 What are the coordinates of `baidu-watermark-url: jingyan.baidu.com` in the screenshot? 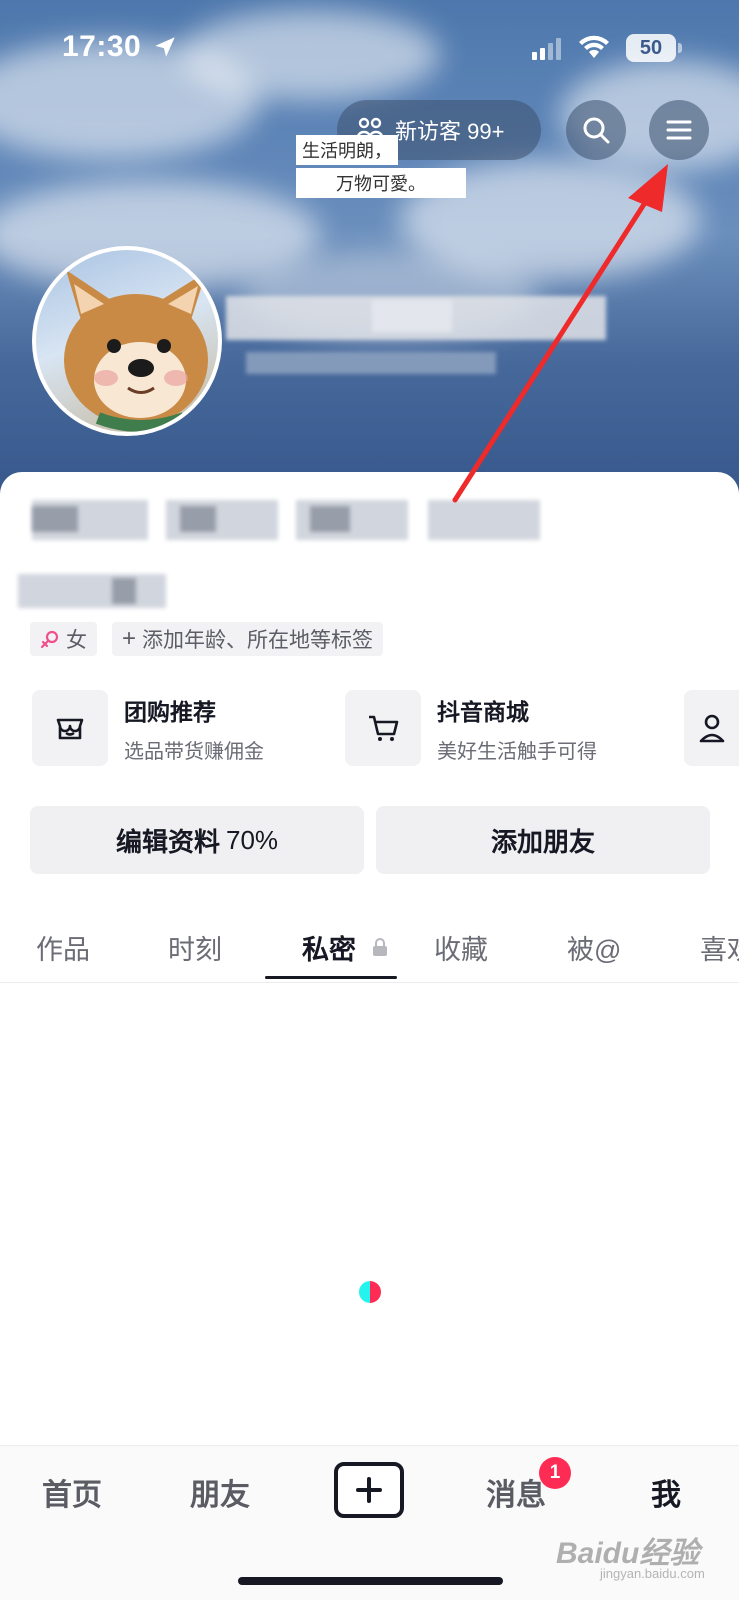 It's located at (652, 1573).